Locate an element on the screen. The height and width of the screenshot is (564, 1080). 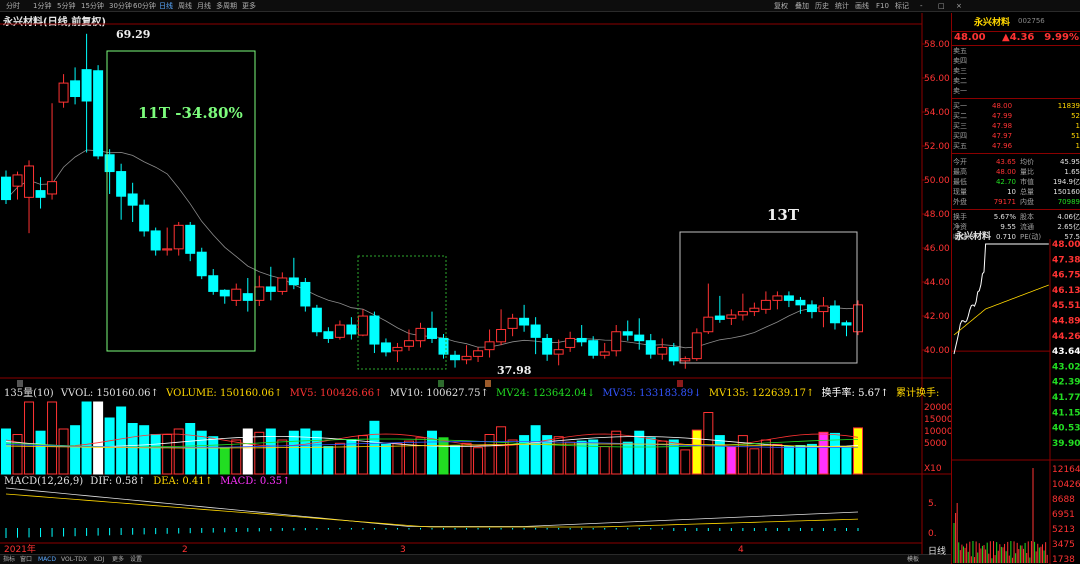
bid-label: 买三 is located at coordinates (960, 126).